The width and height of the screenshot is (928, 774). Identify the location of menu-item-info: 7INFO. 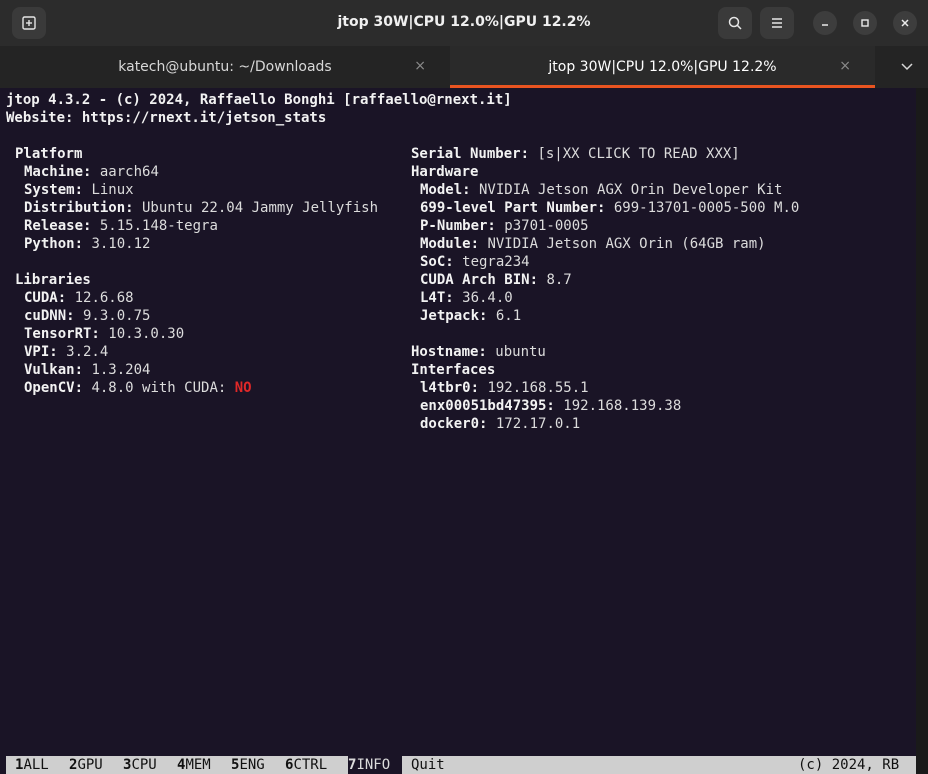
(375, 765).